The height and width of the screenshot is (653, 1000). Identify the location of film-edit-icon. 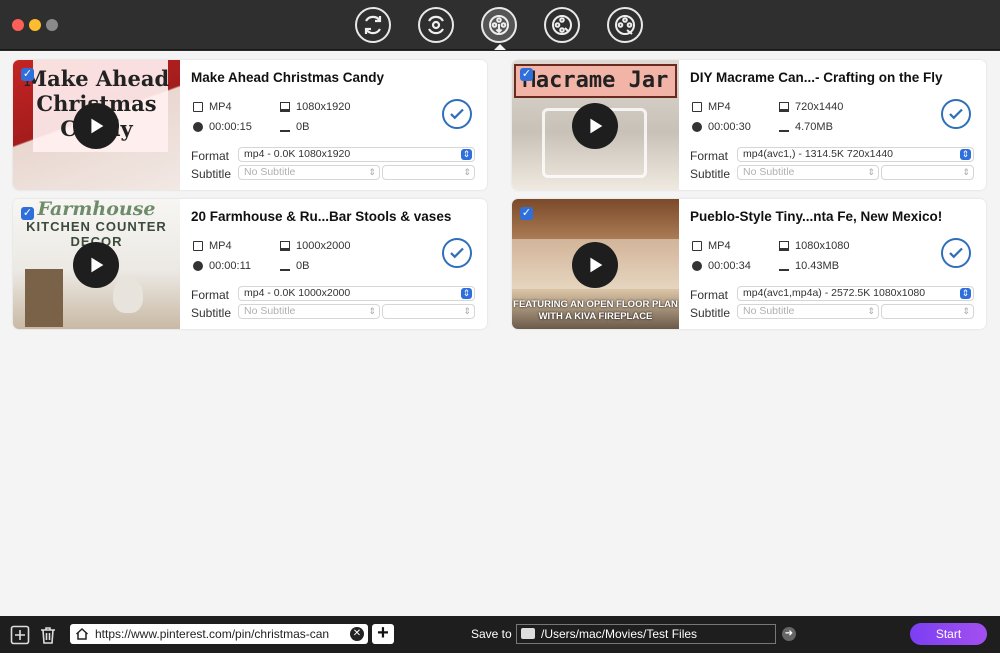
(562, 25).